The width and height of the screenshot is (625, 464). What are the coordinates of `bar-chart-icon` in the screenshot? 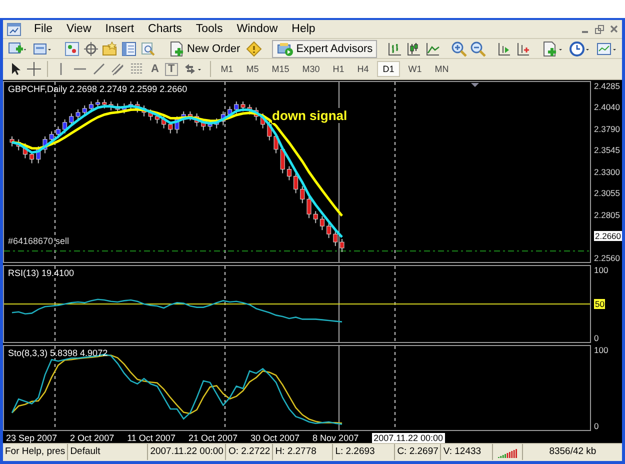 It's located at (394, 48).